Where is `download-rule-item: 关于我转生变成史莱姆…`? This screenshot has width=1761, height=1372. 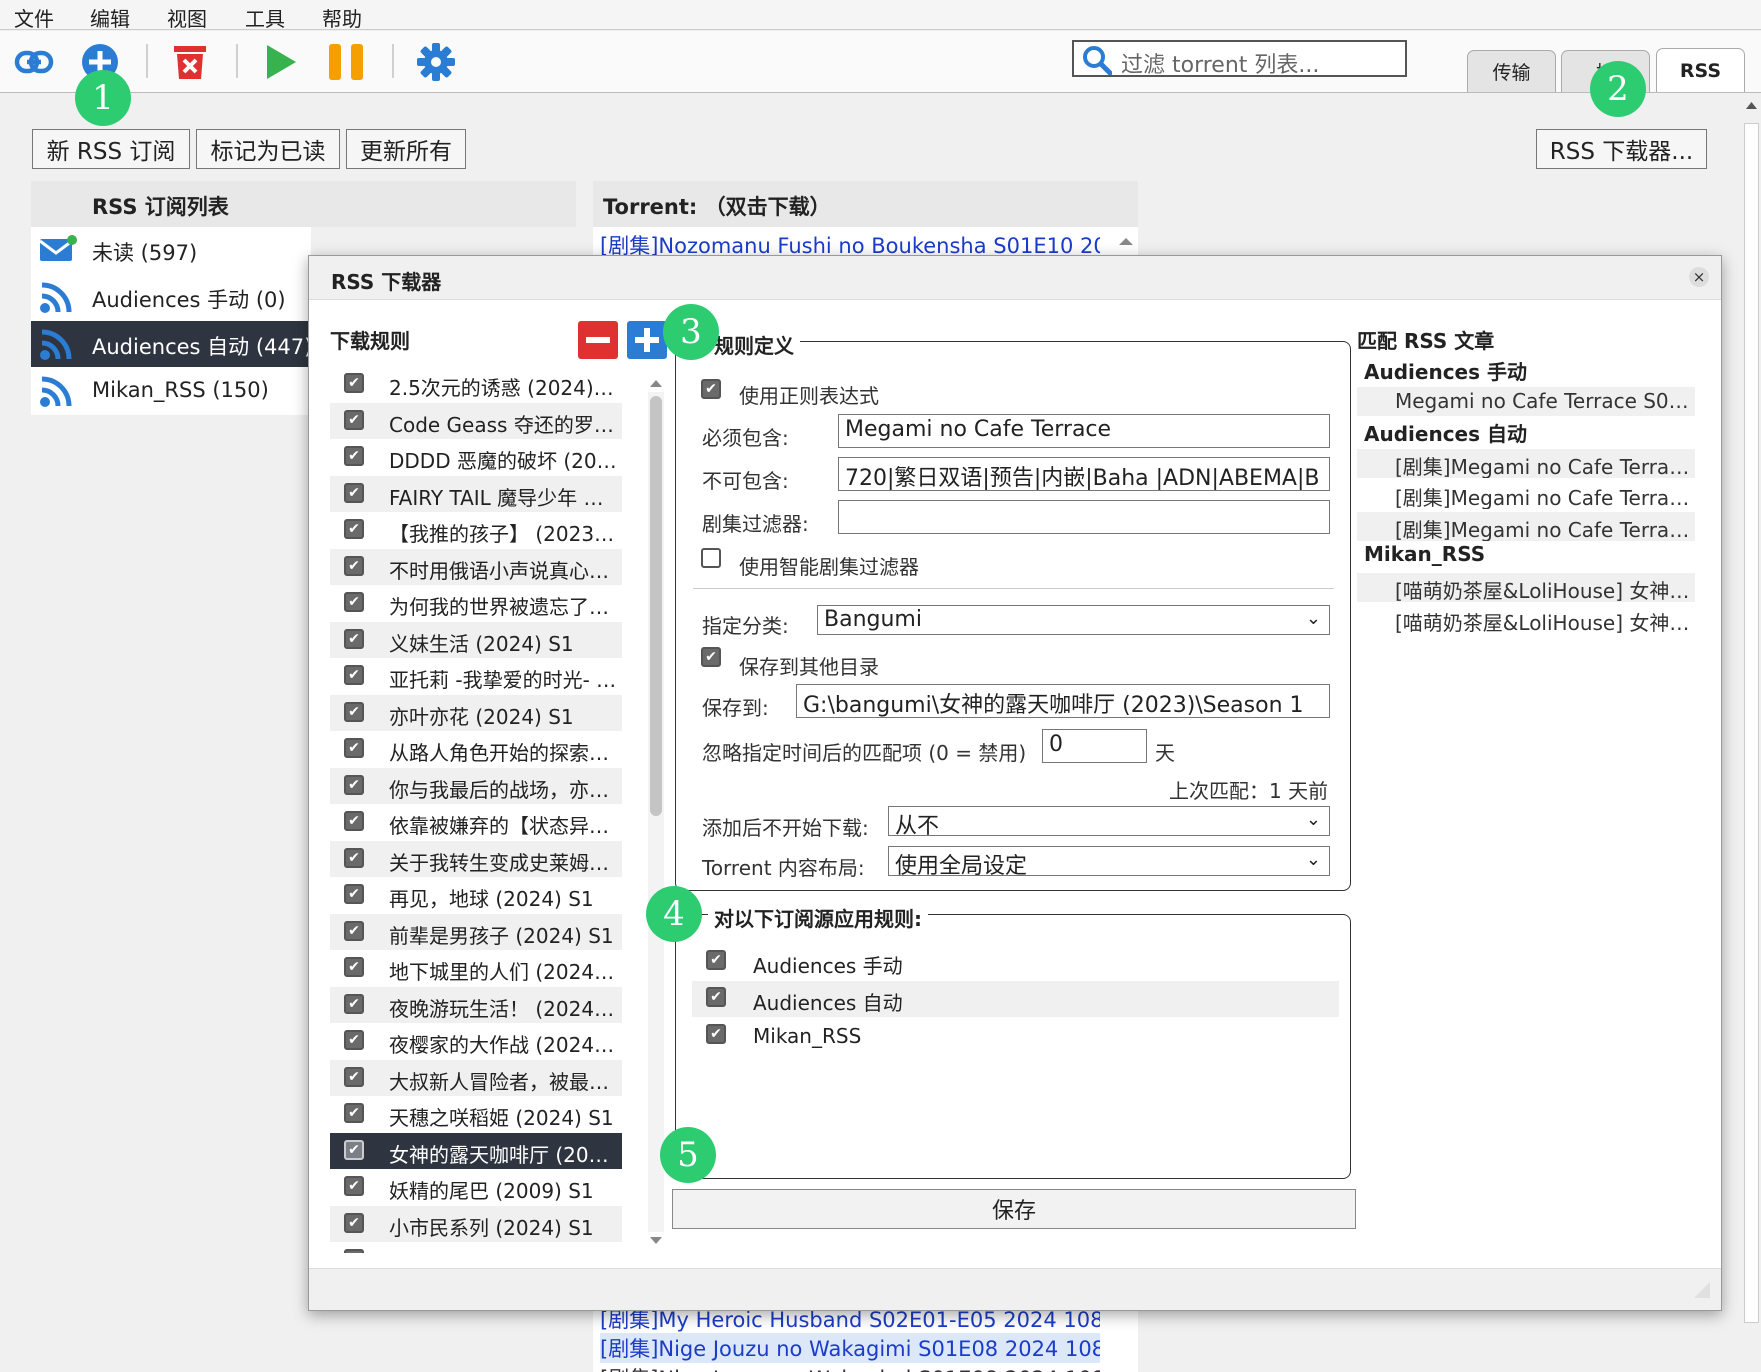 download-rule-item: 关于我转生变成史莱姆… is located at coordinates (476, 858).